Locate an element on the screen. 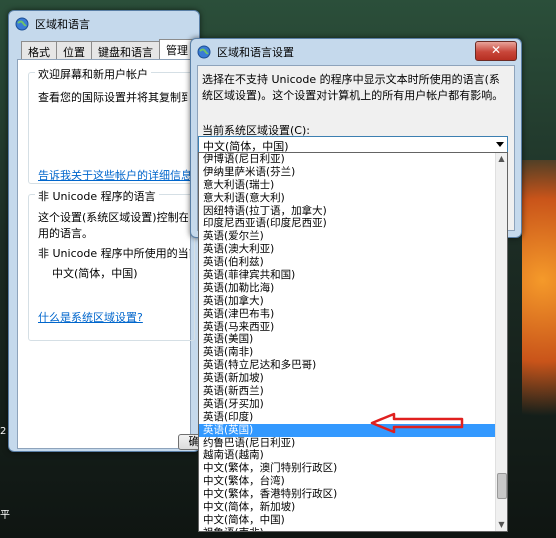 The height and width of the screenshot is (538, 556). scroll-up-icon: ▲ is located at coordinates (501, 159).